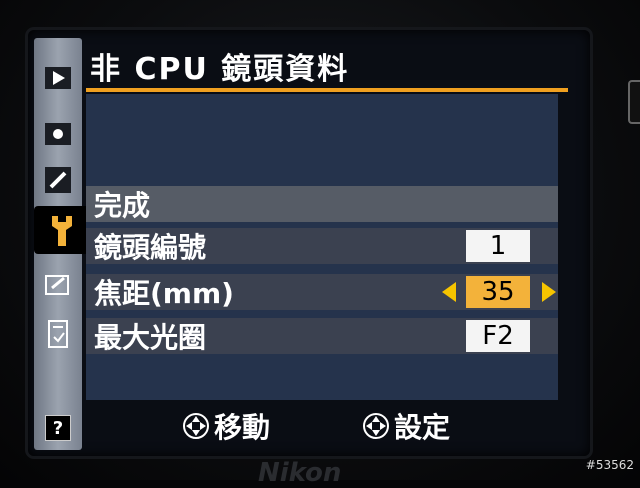 The image size is (640, 488). Describe the element at coordinates (322, 246) in the screenshot. I see `menu-item-lens-number: 鏡頭編號 1` at that location.